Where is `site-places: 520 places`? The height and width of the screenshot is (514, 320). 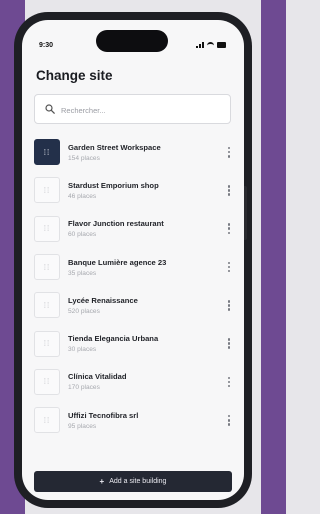
site-places: 520 places is located at coordinates (84, 311).